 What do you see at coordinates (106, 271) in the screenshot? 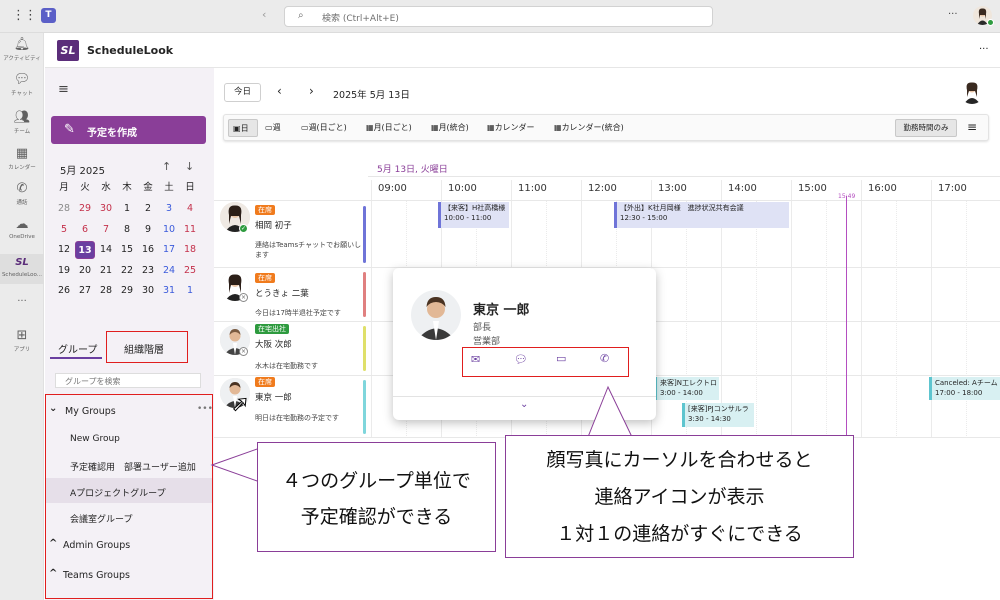
I see `mini-calendar-day: 21` at bounding box center [106, 271].